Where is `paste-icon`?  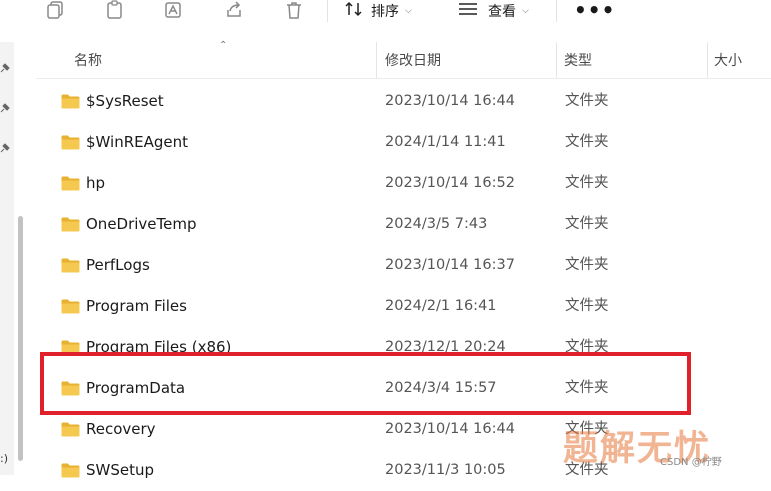
paste-icon is located at coordinates (115, 10).